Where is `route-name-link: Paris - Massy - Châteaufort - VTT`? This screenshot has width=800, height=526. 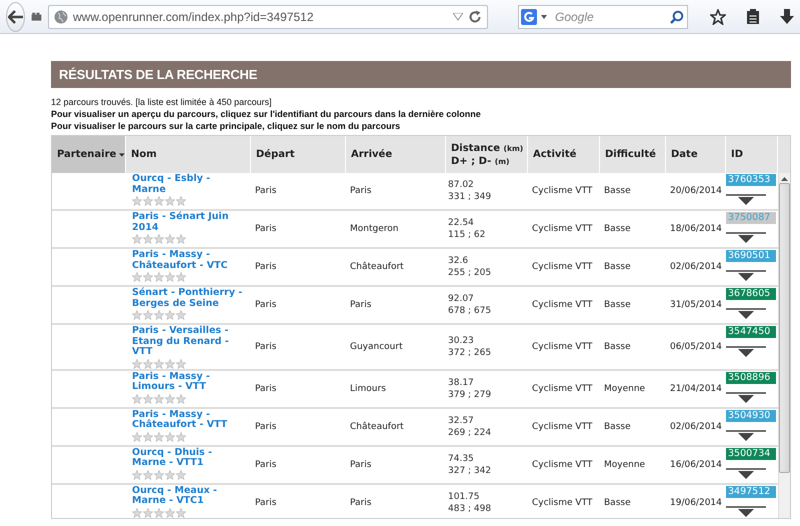 route-name-link: Paris - Massy - Châteaufort - VTT is located at coordinates (189, 420).